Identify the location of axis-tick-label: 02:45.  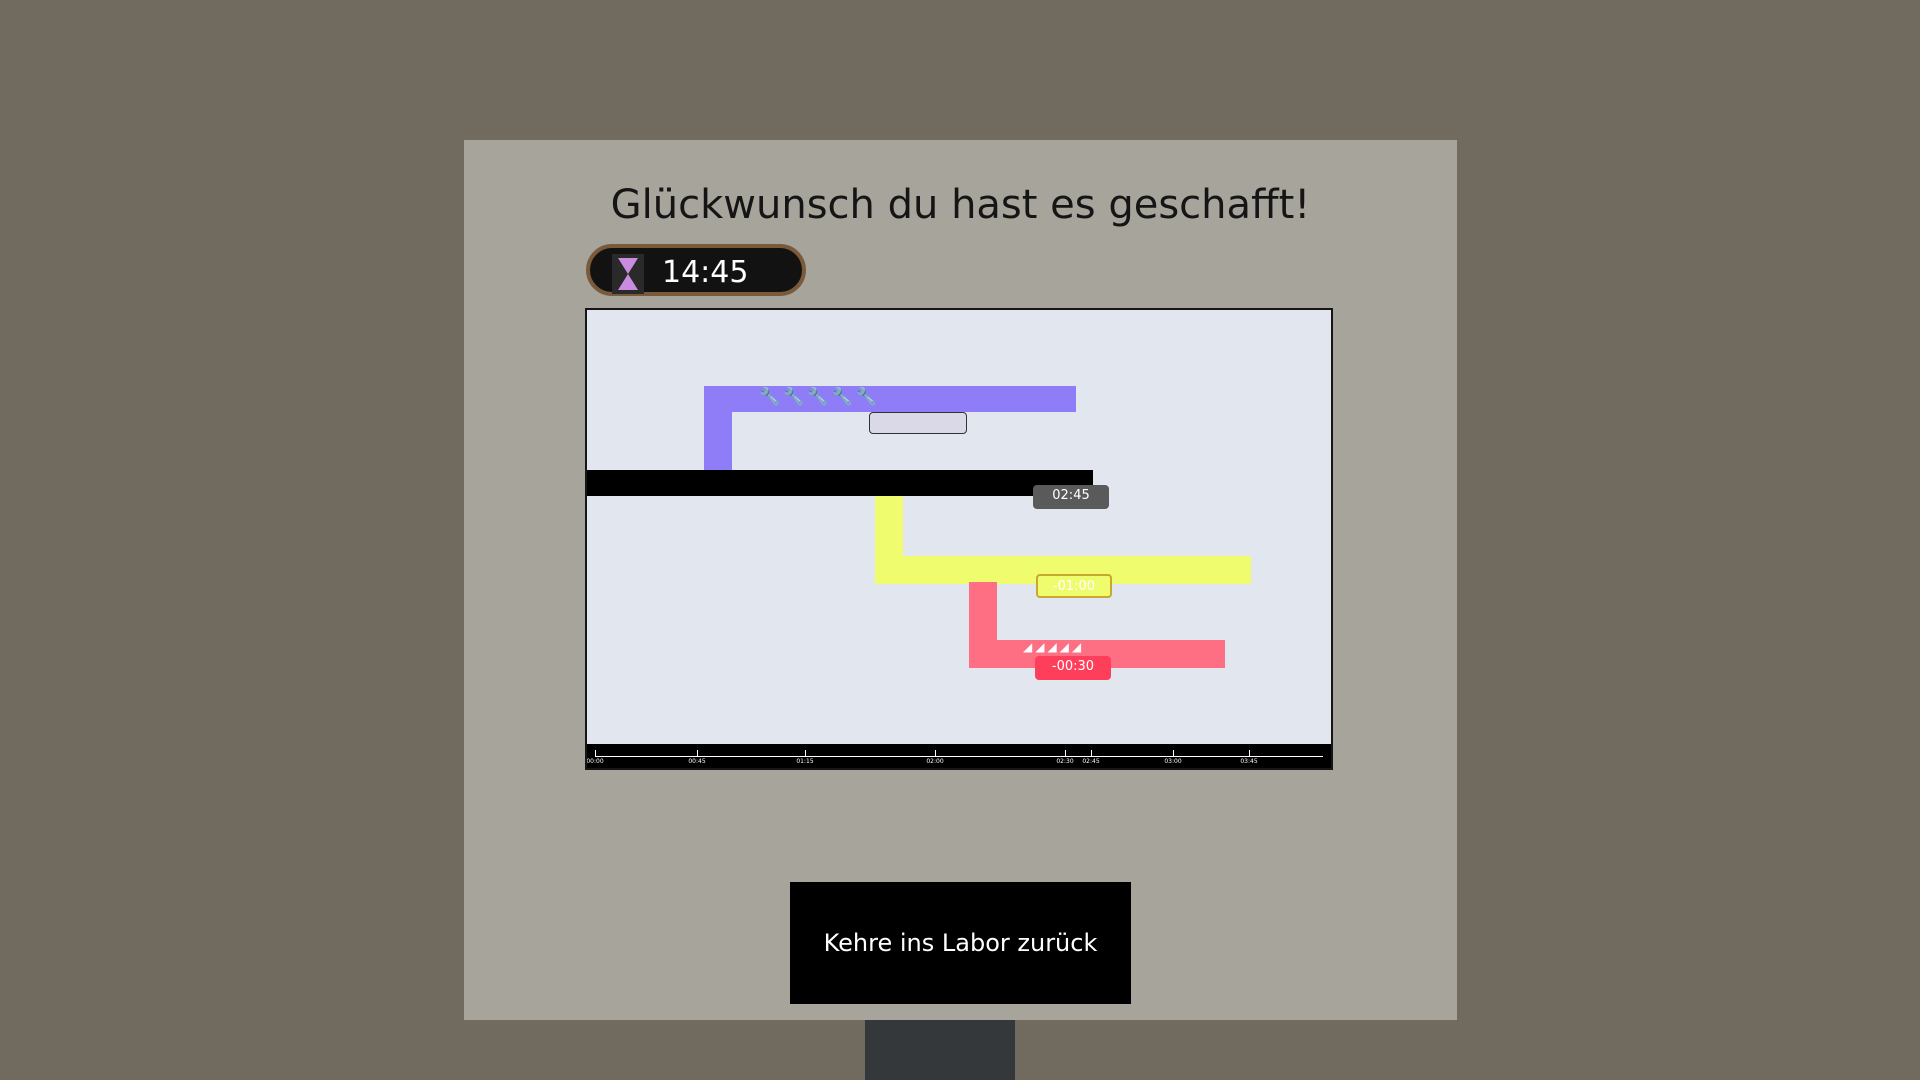
(1091, 761).